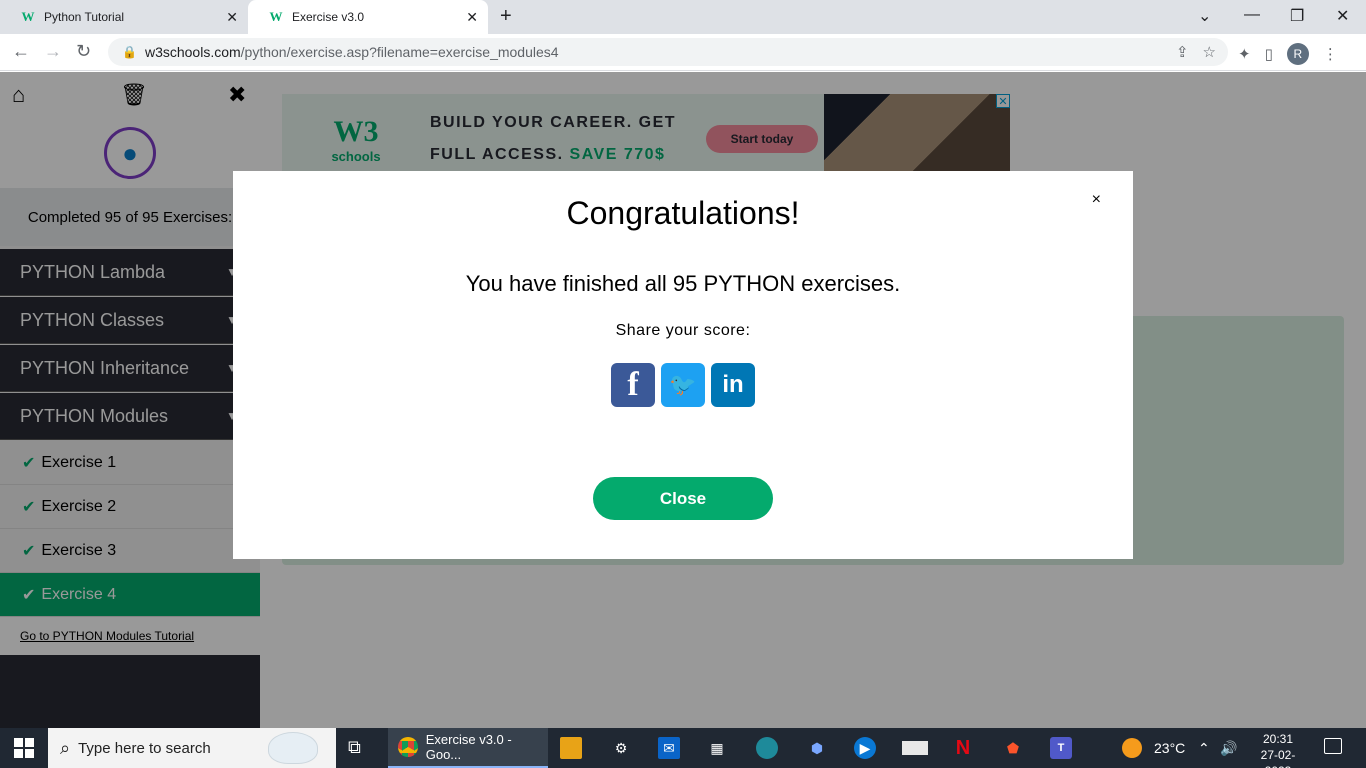 The height and width of the screenshot is (768, 1366). I want to click on forward-arrow-icon: →, so click(53, 51).